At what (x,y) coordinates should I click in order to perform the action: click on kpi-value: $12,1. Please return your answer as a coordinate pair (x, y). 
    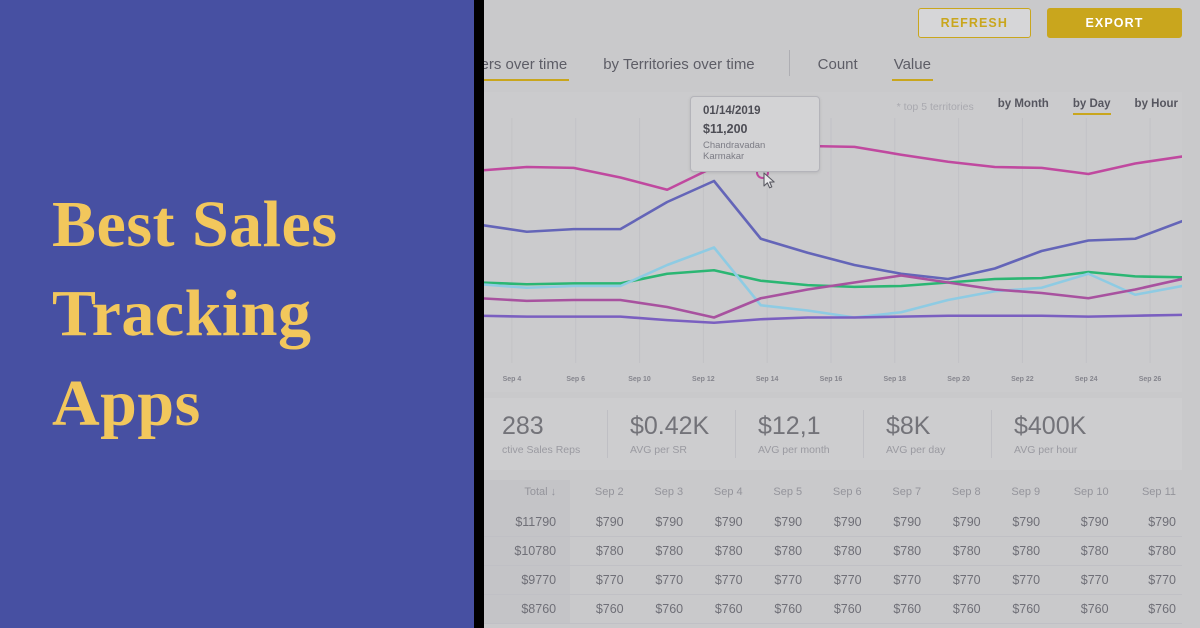
    Looking at the image, I should click on (789, 426).